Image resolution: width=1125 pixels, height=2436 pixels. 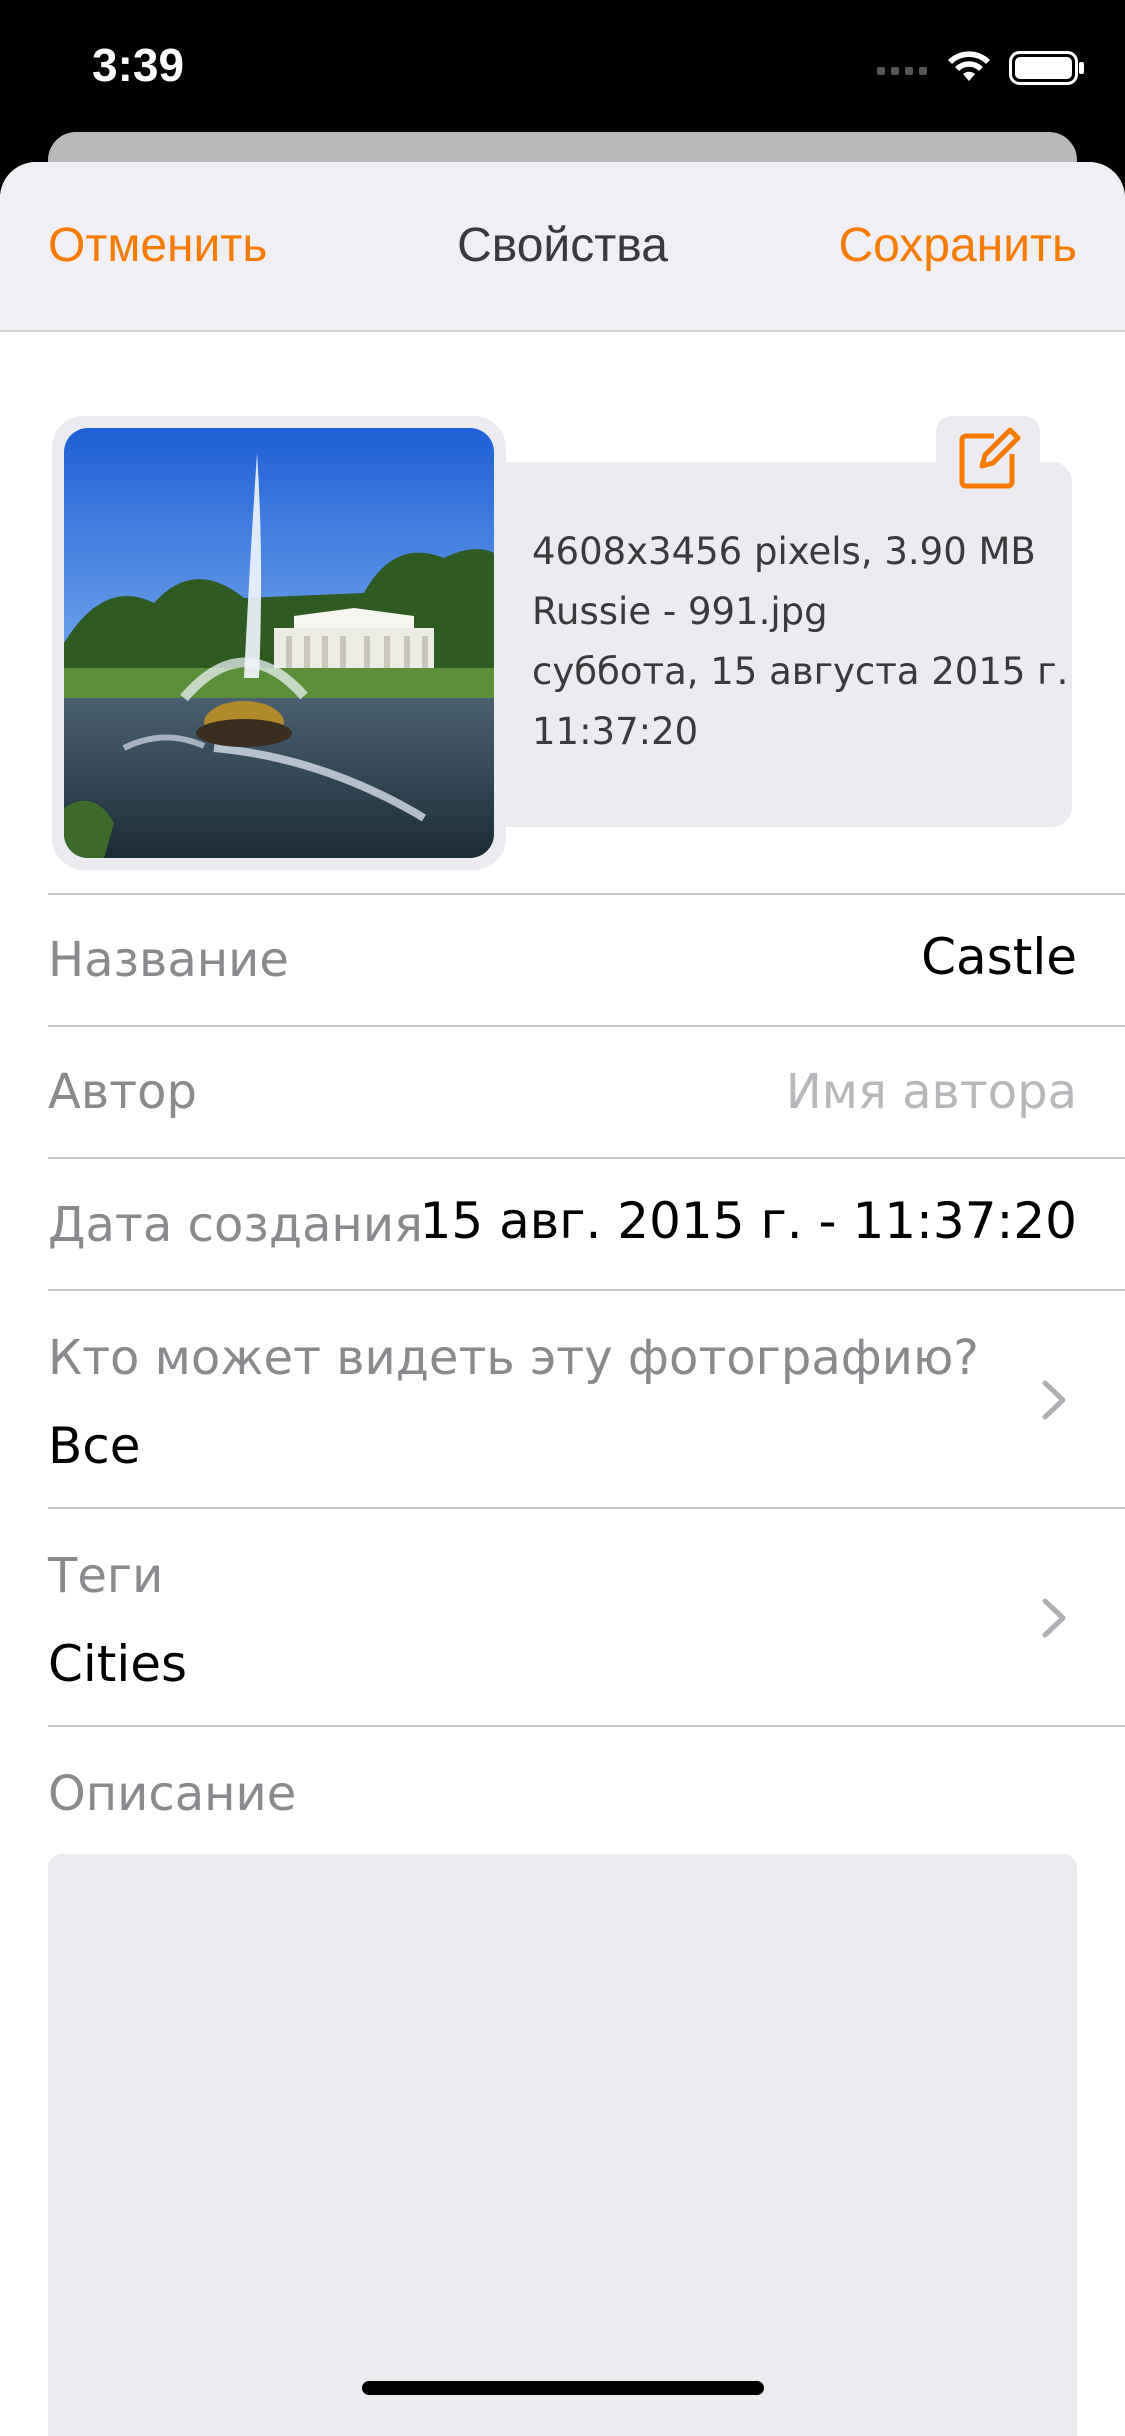 What do you see at coordinates (680, 611) in the screenshot?
I see `photo-filename: Russie - 991.jpg` at bounding box center [680, 611].